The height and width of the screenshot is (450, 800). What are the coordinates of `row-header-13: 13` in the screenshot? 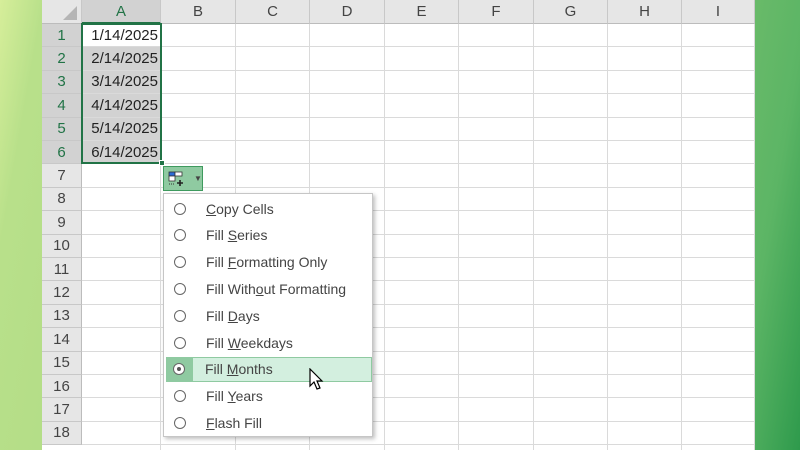 It's located at (62, 316).